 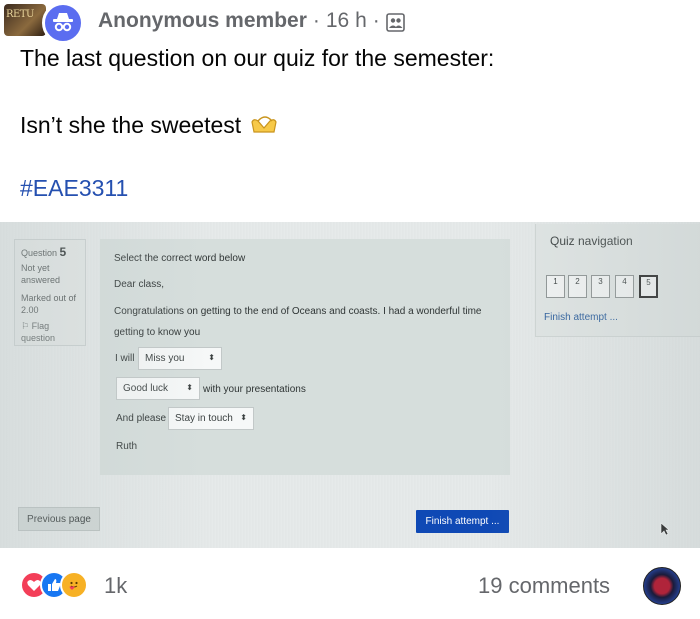 What do you see at coordinates (59, 519) in the screenshot?
I see `previous-page-button: Previous page` at bounding box center [59, 519].